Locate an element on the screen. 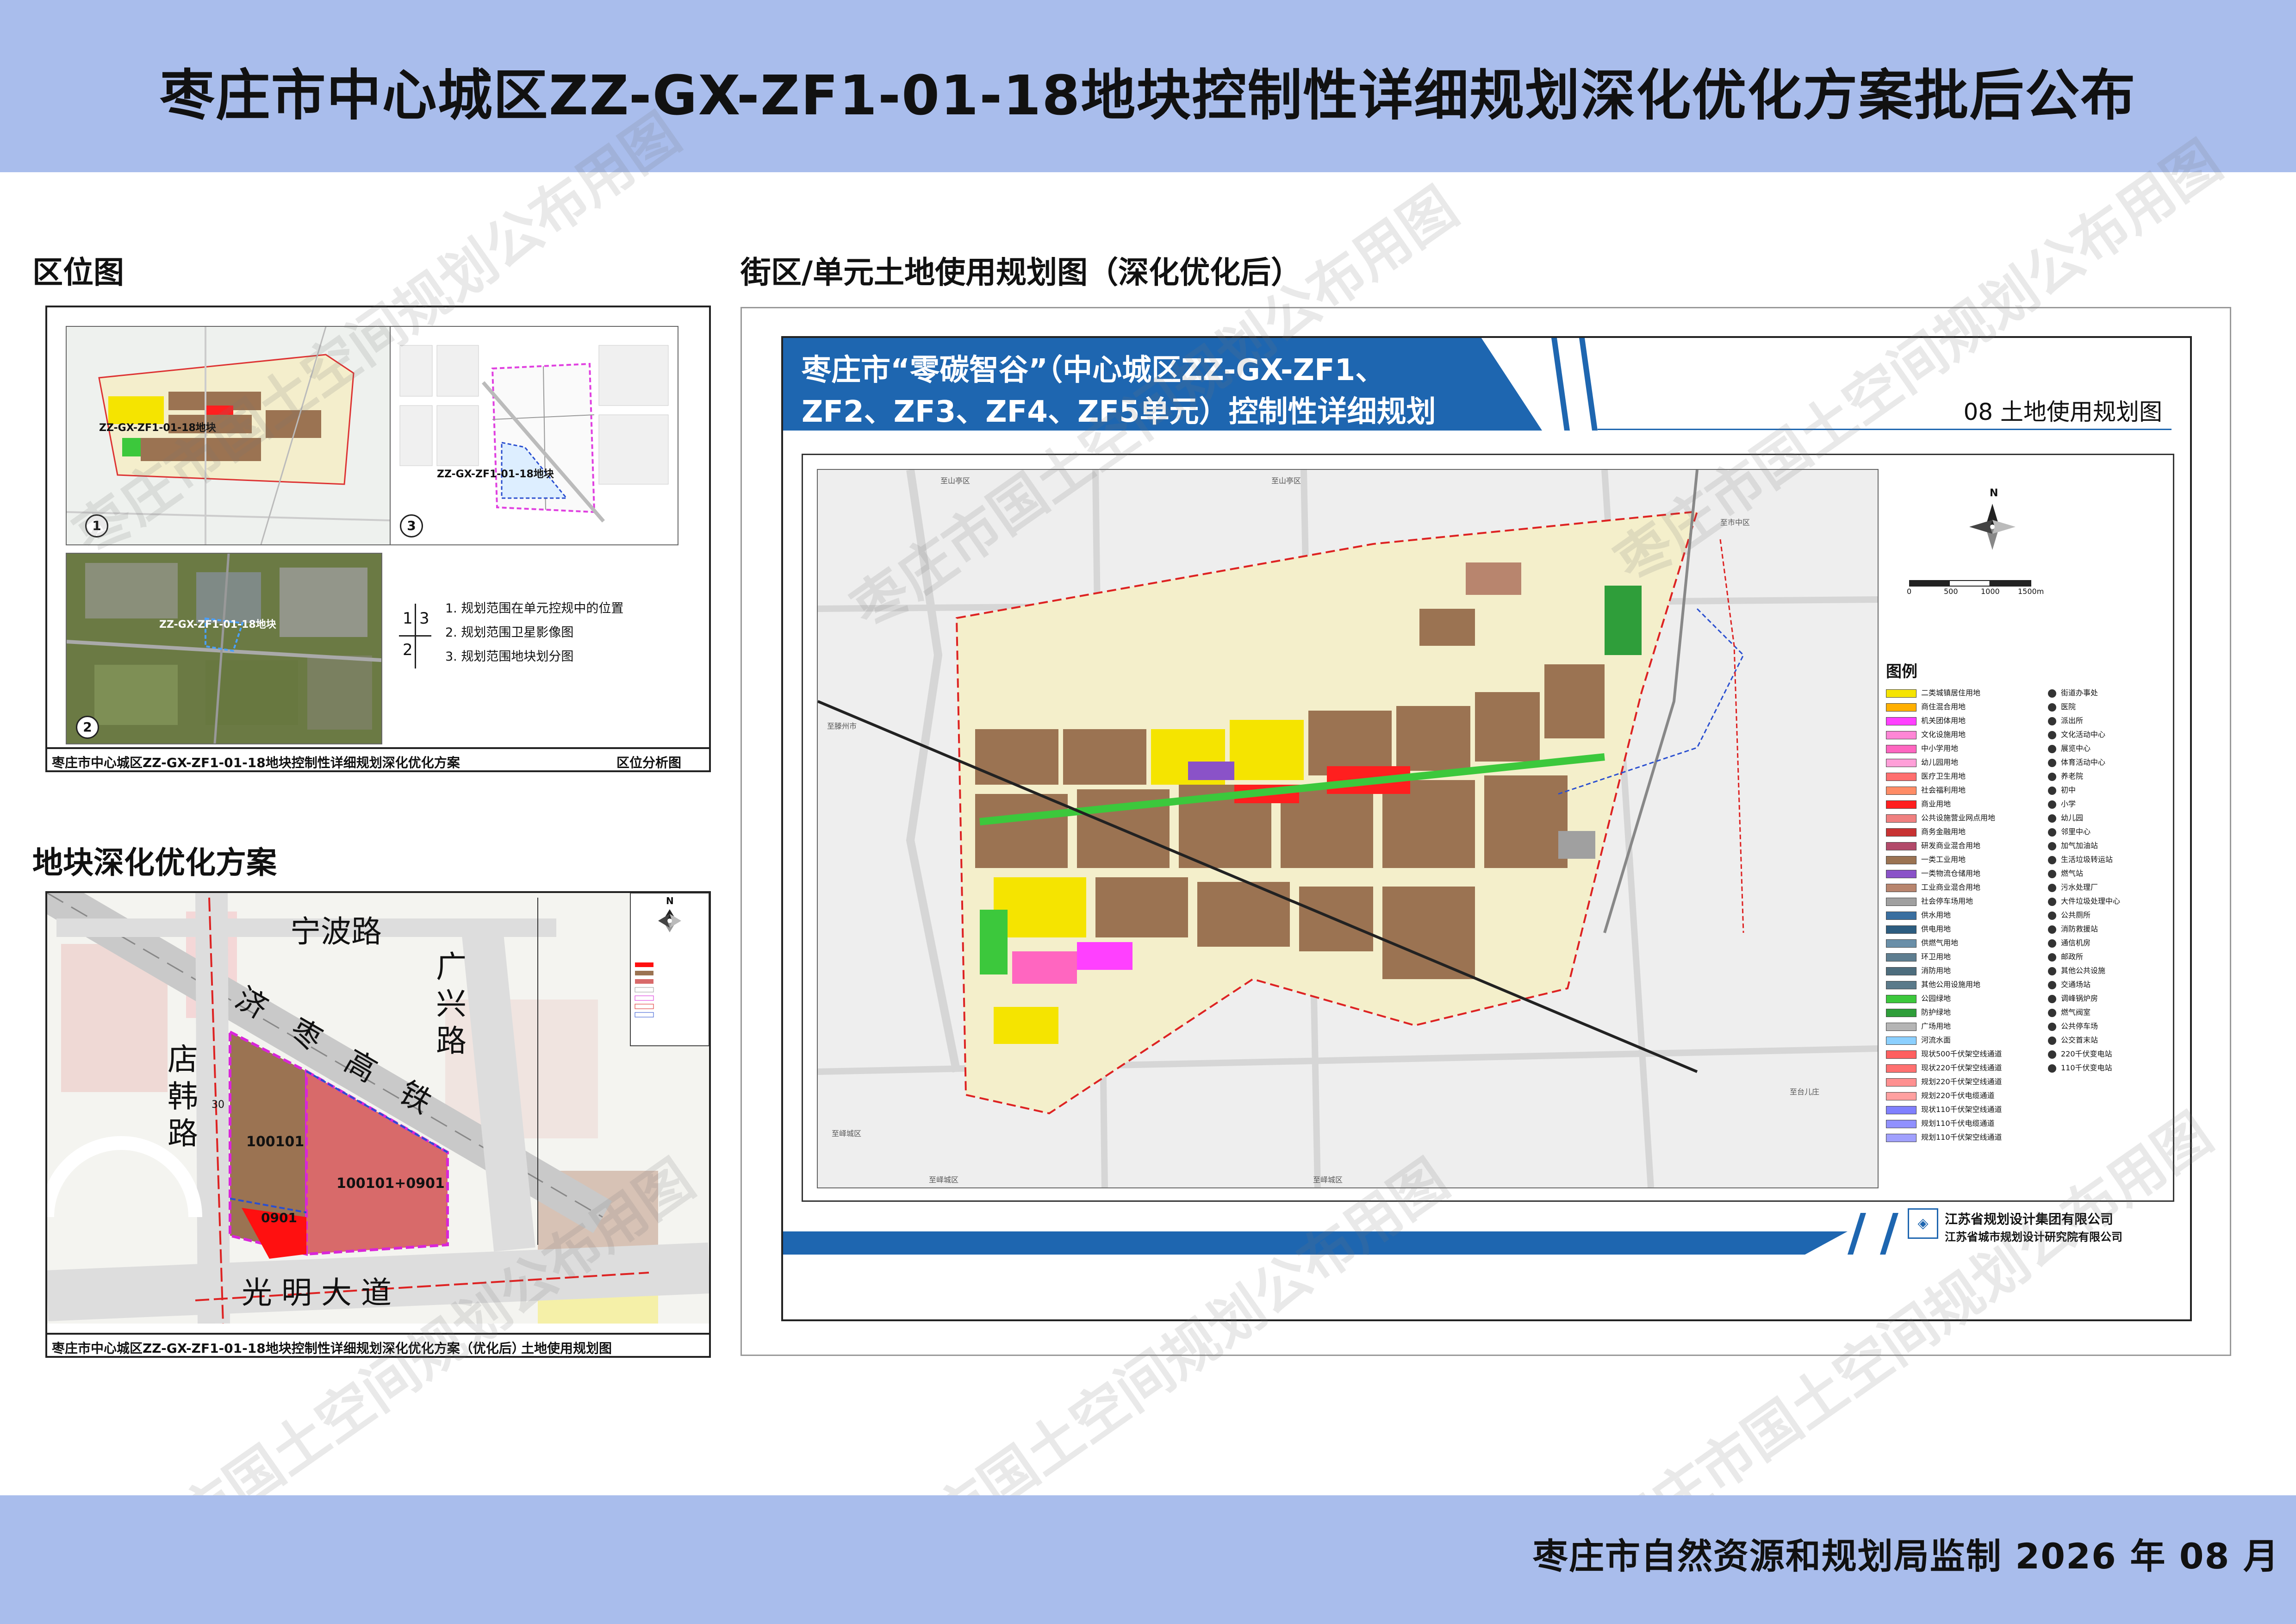 The image size is (2296, 1624). legend-facility-label: 公共厕所 is located at coordinates (2076, 915).